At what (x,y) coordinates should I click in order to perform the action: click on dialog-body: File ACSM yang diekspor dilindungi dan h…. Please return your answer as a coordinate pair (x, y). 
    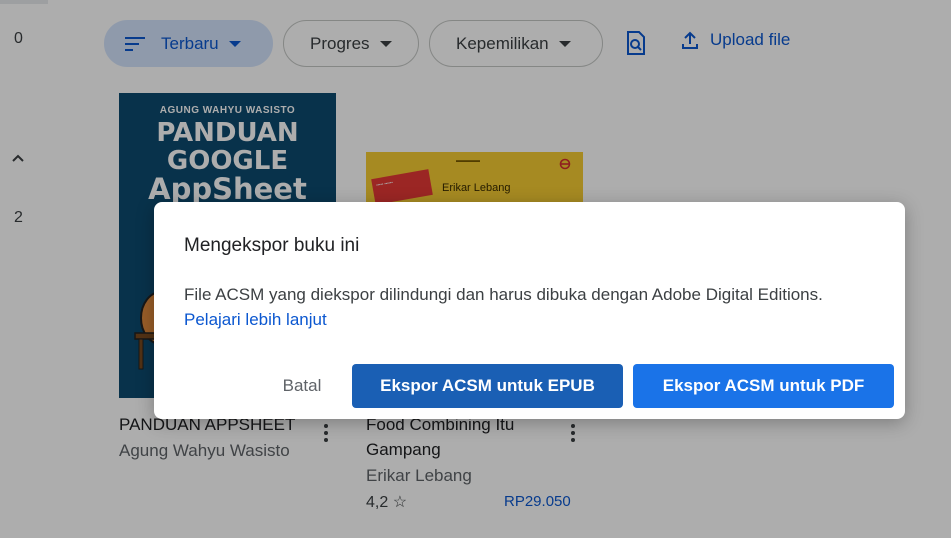
    Looking at the image, I should click on (534, 307).